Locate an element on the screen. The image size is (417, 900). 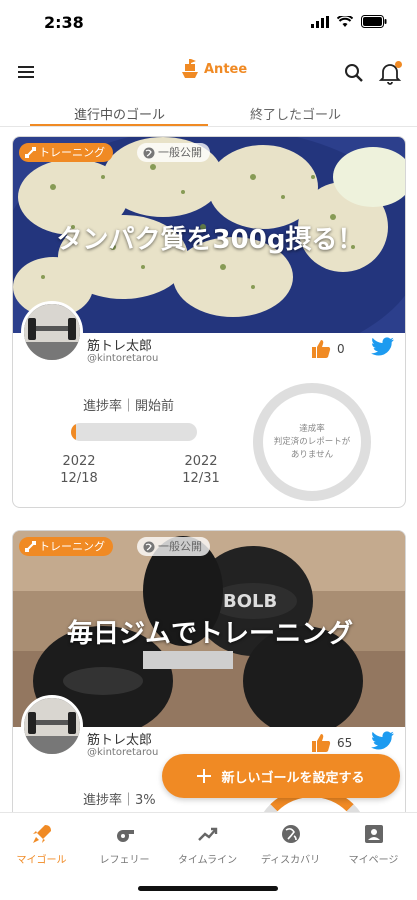
wifi-icon is located at coordinates (345, 21).